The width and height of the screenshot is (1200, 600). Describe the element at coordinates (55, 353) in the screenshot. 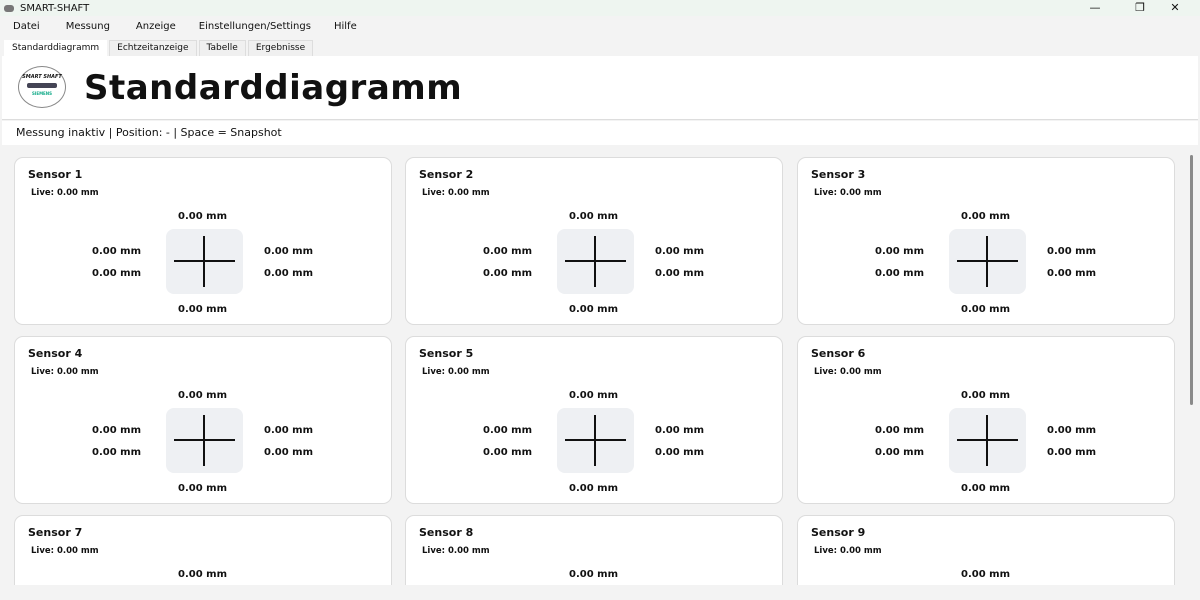

I see `sensor-name: Sensor 4` at that location.